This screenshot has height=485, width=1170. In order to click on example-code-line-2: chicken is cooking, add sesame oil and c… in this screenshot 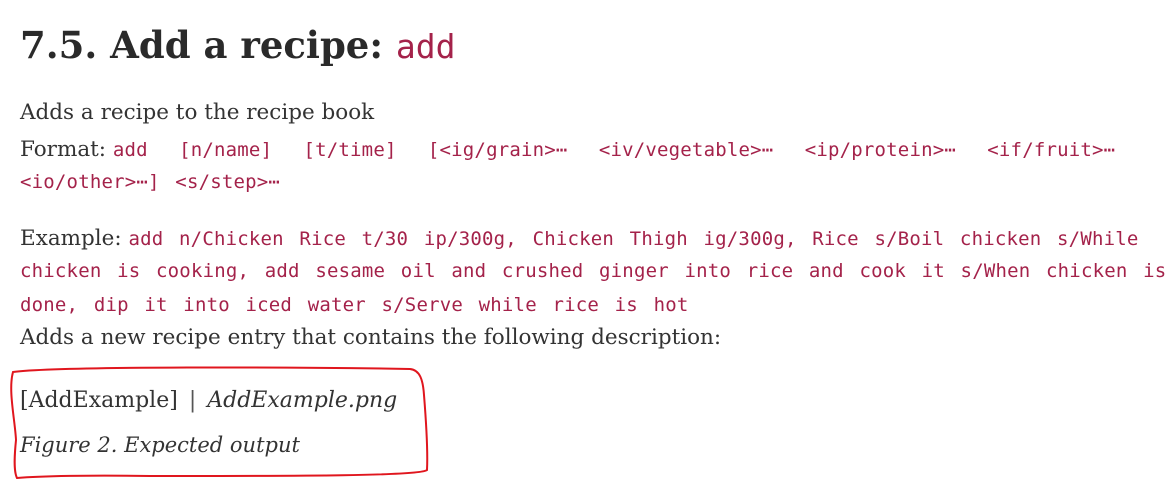, I will do `click(593, 271)`.